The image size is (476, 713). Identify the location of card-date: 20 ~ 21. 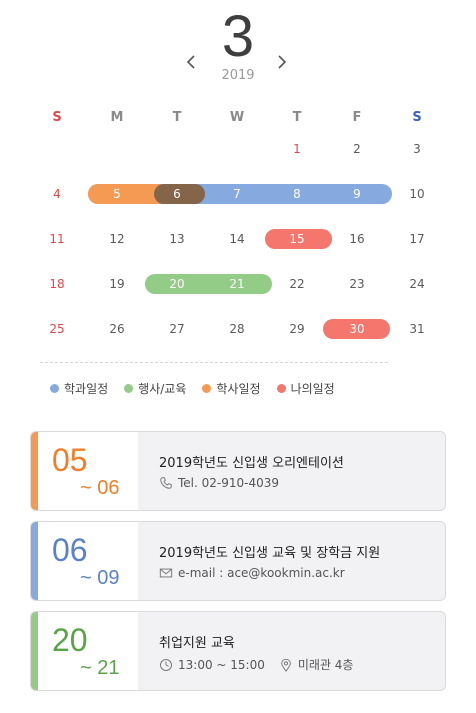
(88, 651).